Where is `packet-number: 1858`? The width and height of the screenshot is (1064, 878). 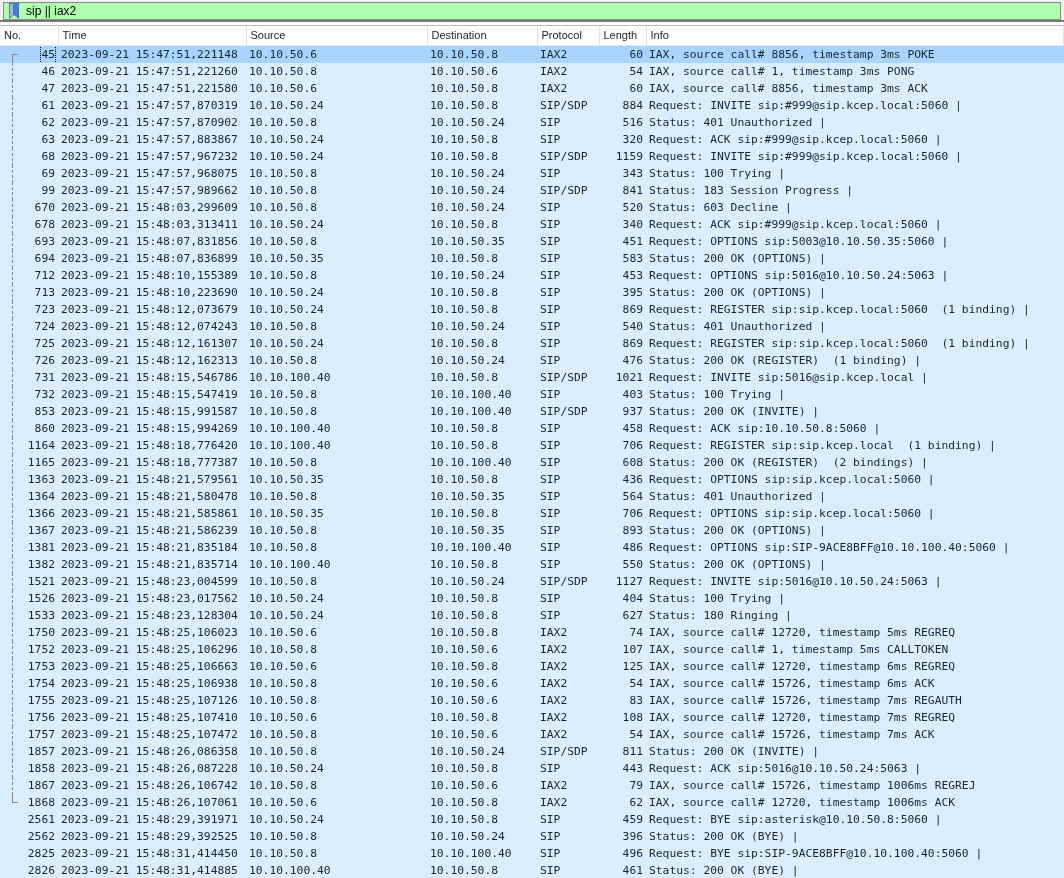 packet-number: 1858 is located at coordinates (41, 768).